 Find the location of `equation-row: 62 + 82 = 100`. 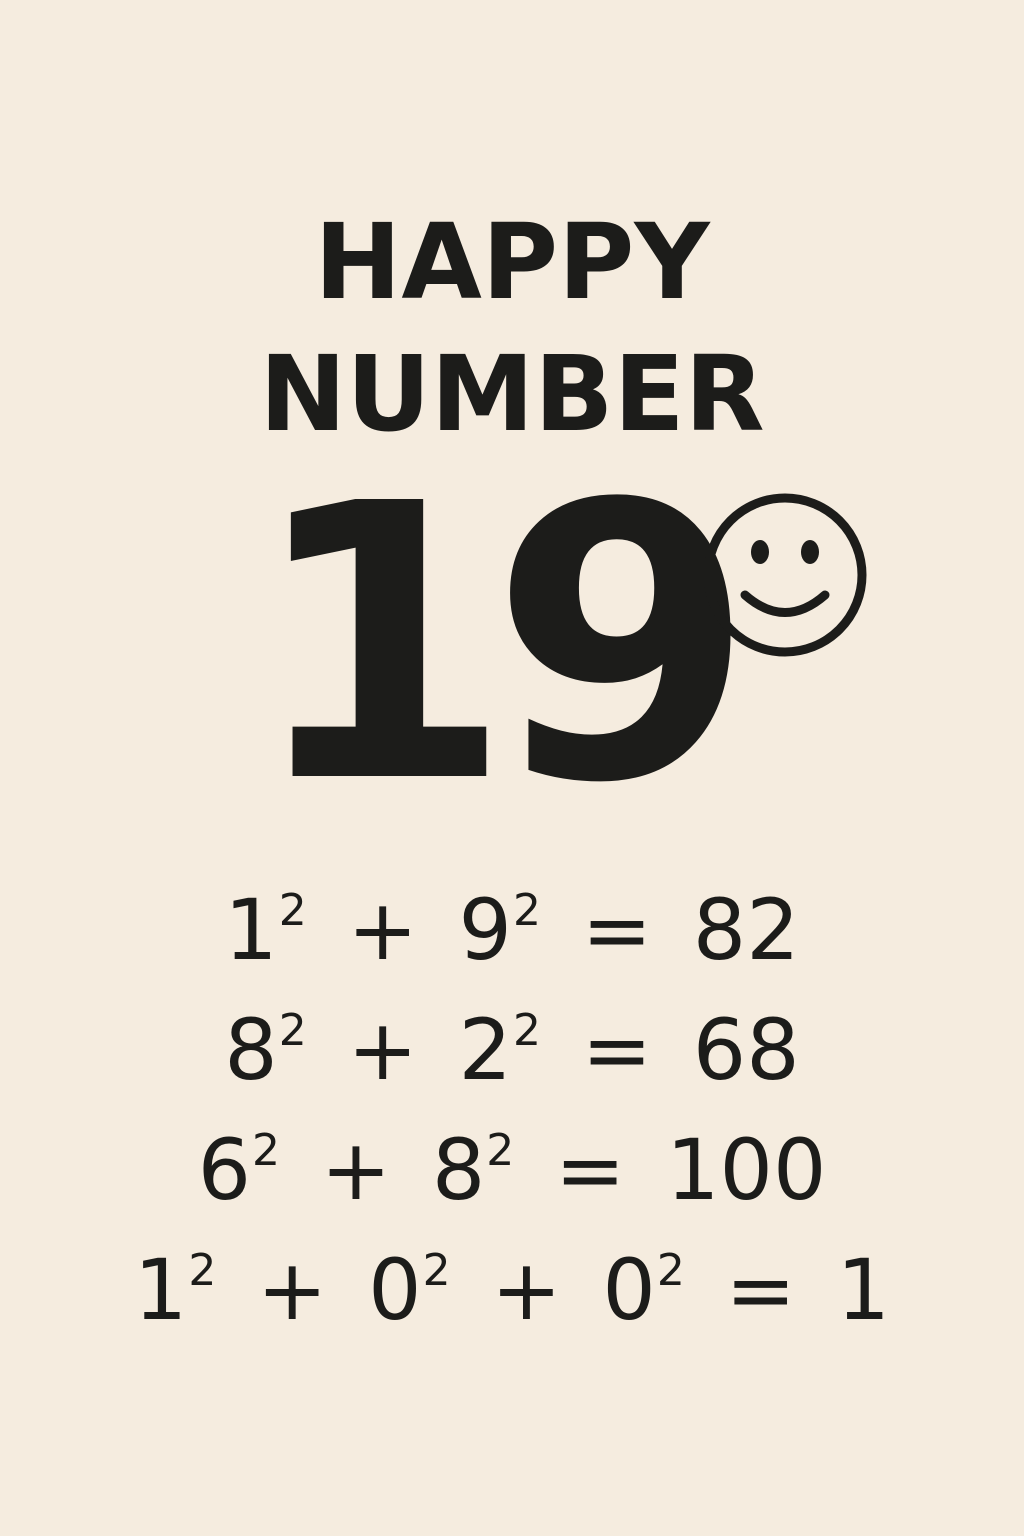

equation-row: 62 + 82 = 100 is located at coordinates (512, 1170).